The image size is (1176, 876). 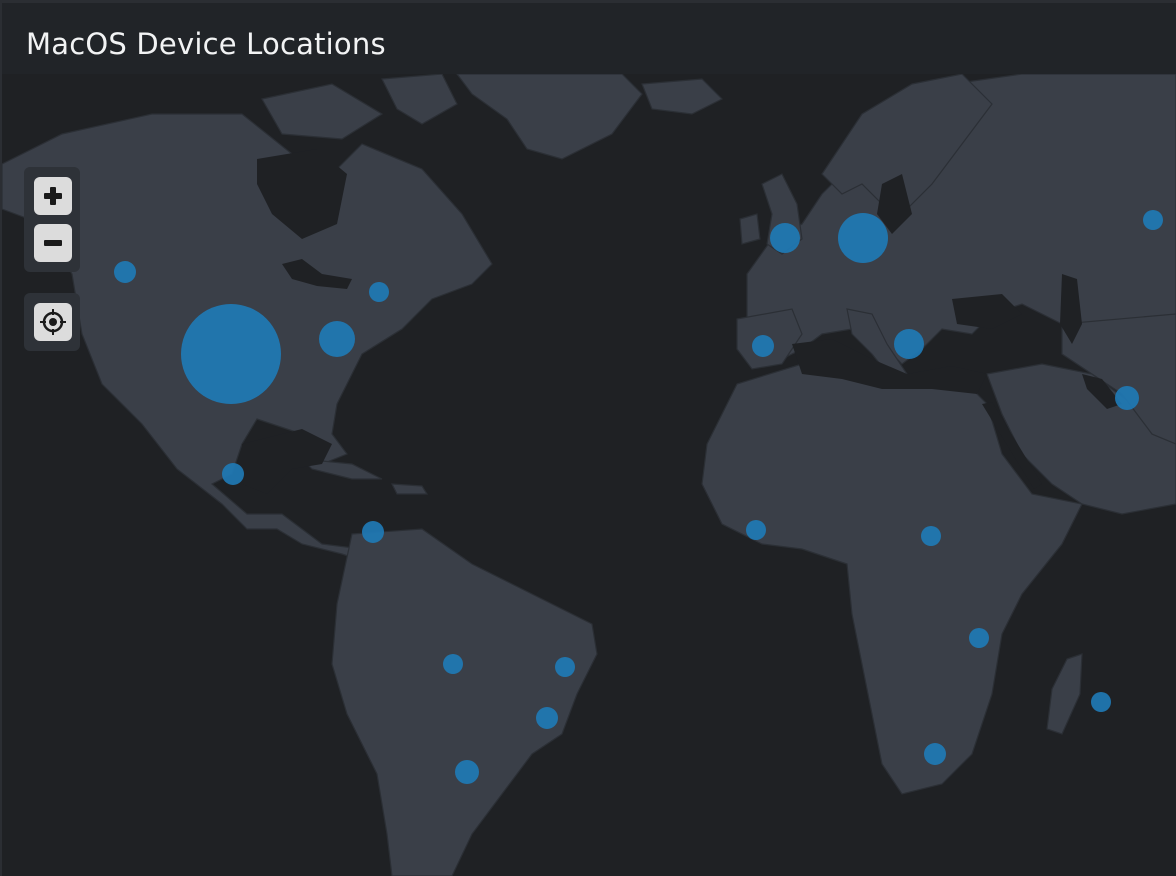 I want to click on marker-west-africa, so click(x=756, y=530).